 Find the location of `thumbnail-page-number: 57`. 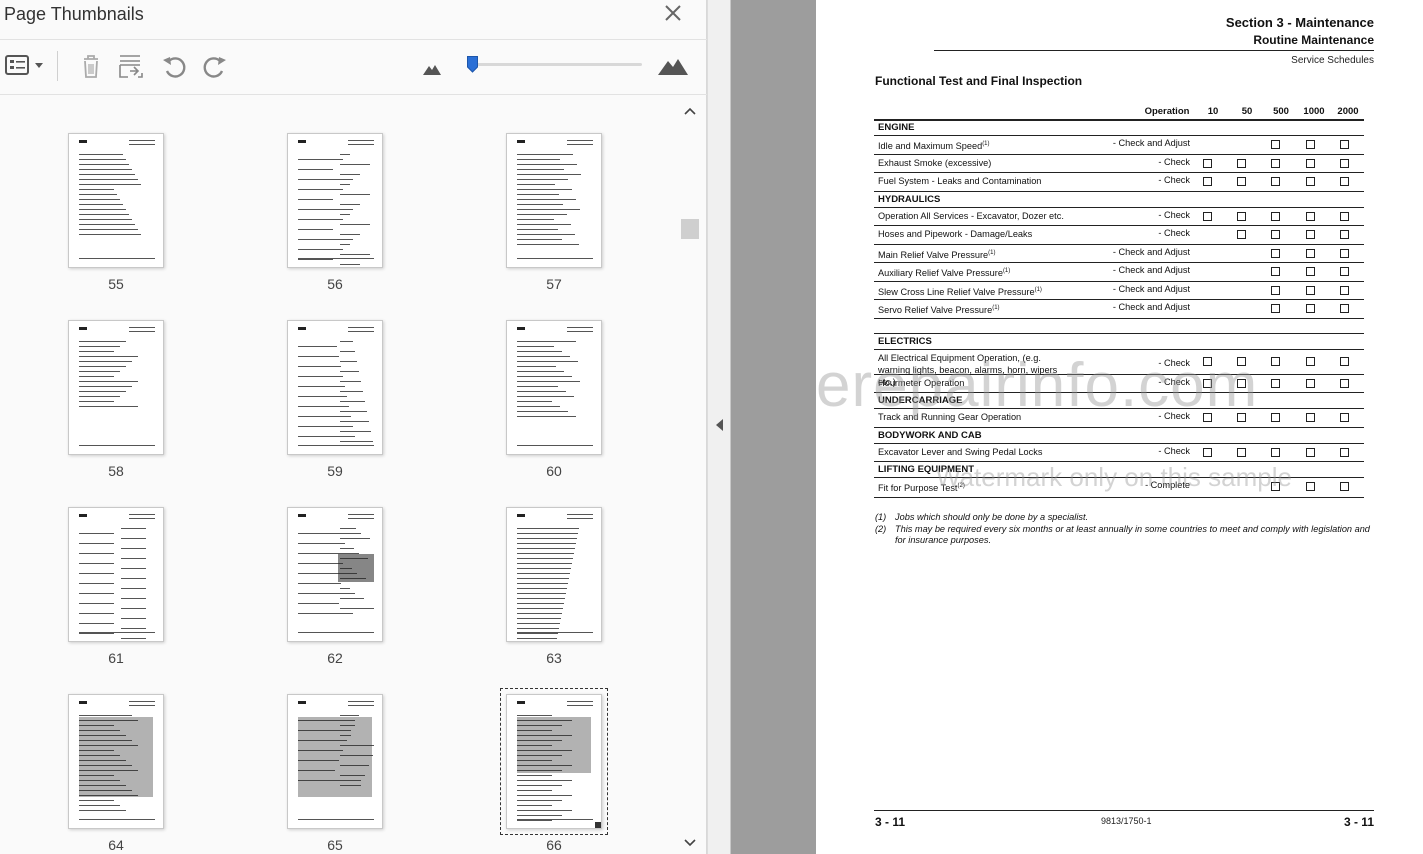

thumbnail-page-number: 57 is located at coordinates (554, 284).